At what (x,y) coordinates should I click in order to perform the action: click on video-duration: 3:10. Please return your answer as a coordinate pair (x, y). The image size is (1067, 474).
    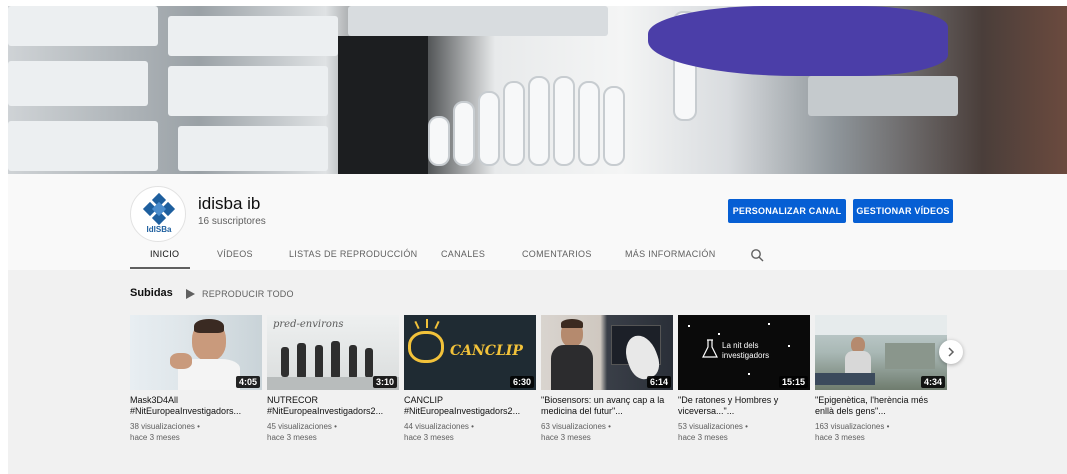
    Looking at the image, I should click on (384, 382).